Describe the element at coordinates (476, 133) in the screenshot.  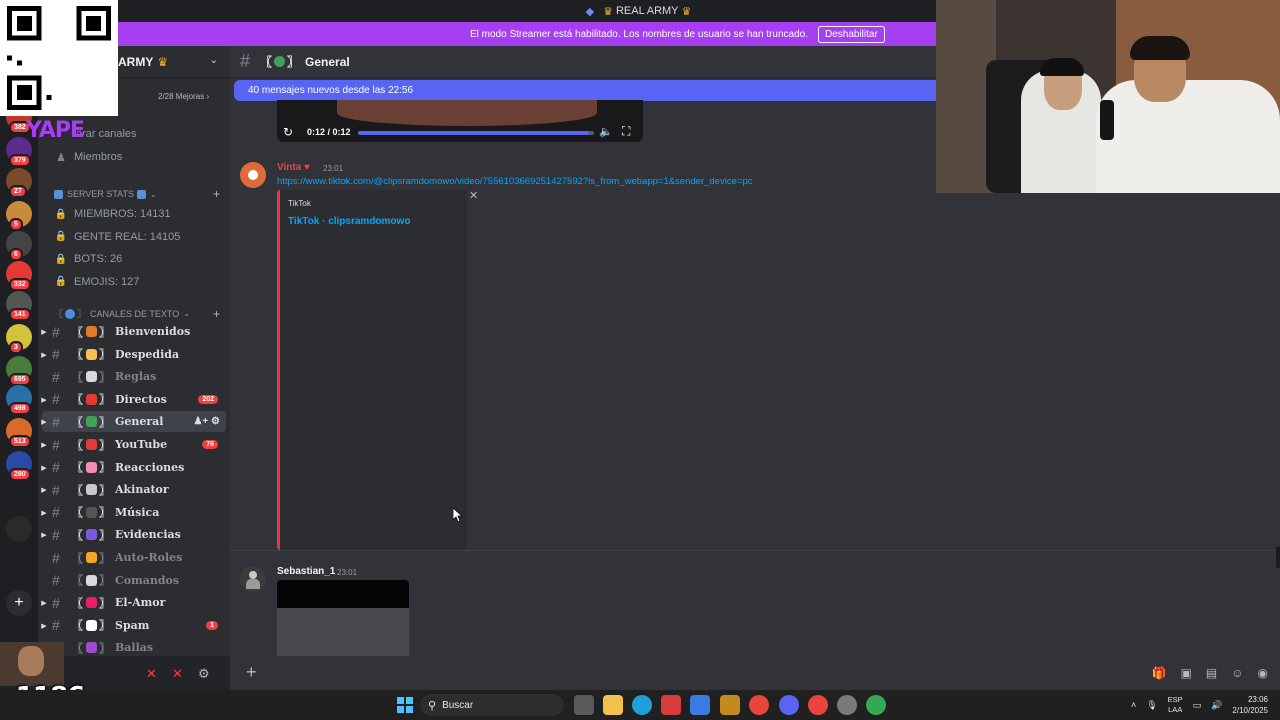
I see `video-progress` at that location.